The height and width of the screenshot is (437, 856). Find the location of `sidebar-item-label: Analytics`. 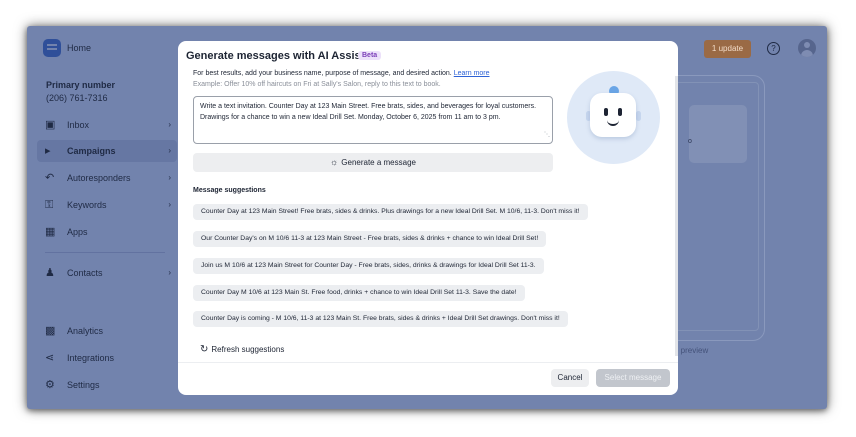

sidebar-item-label: Analytics is located at coordinates (85, 331).